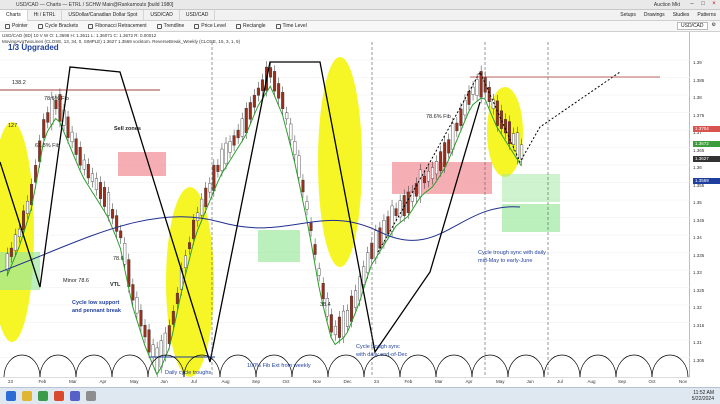  I want to click on app-icon, so click(43, 396).